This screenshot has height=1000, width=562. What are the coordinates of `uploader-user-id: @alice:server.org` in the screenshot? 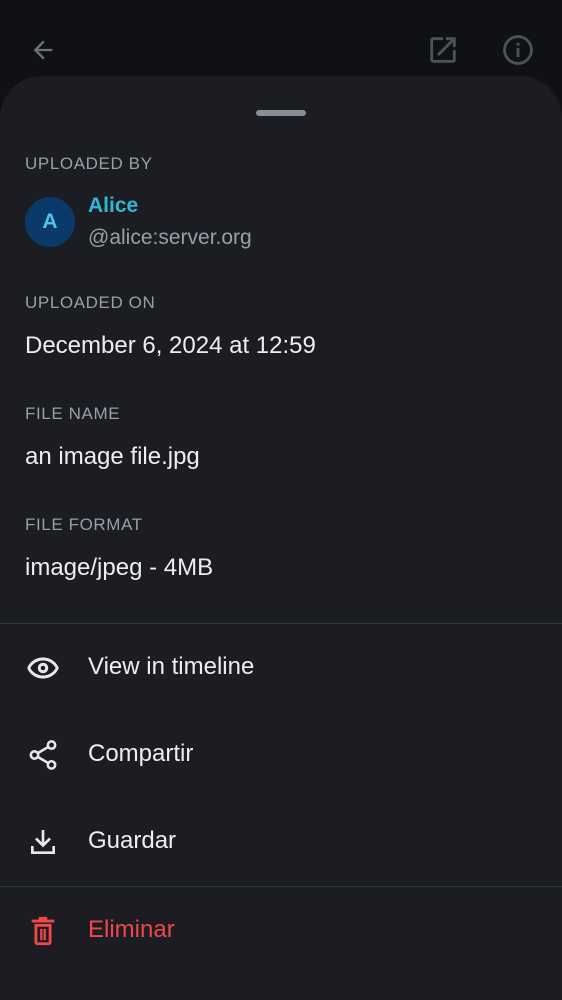 It's located at (170, 237).